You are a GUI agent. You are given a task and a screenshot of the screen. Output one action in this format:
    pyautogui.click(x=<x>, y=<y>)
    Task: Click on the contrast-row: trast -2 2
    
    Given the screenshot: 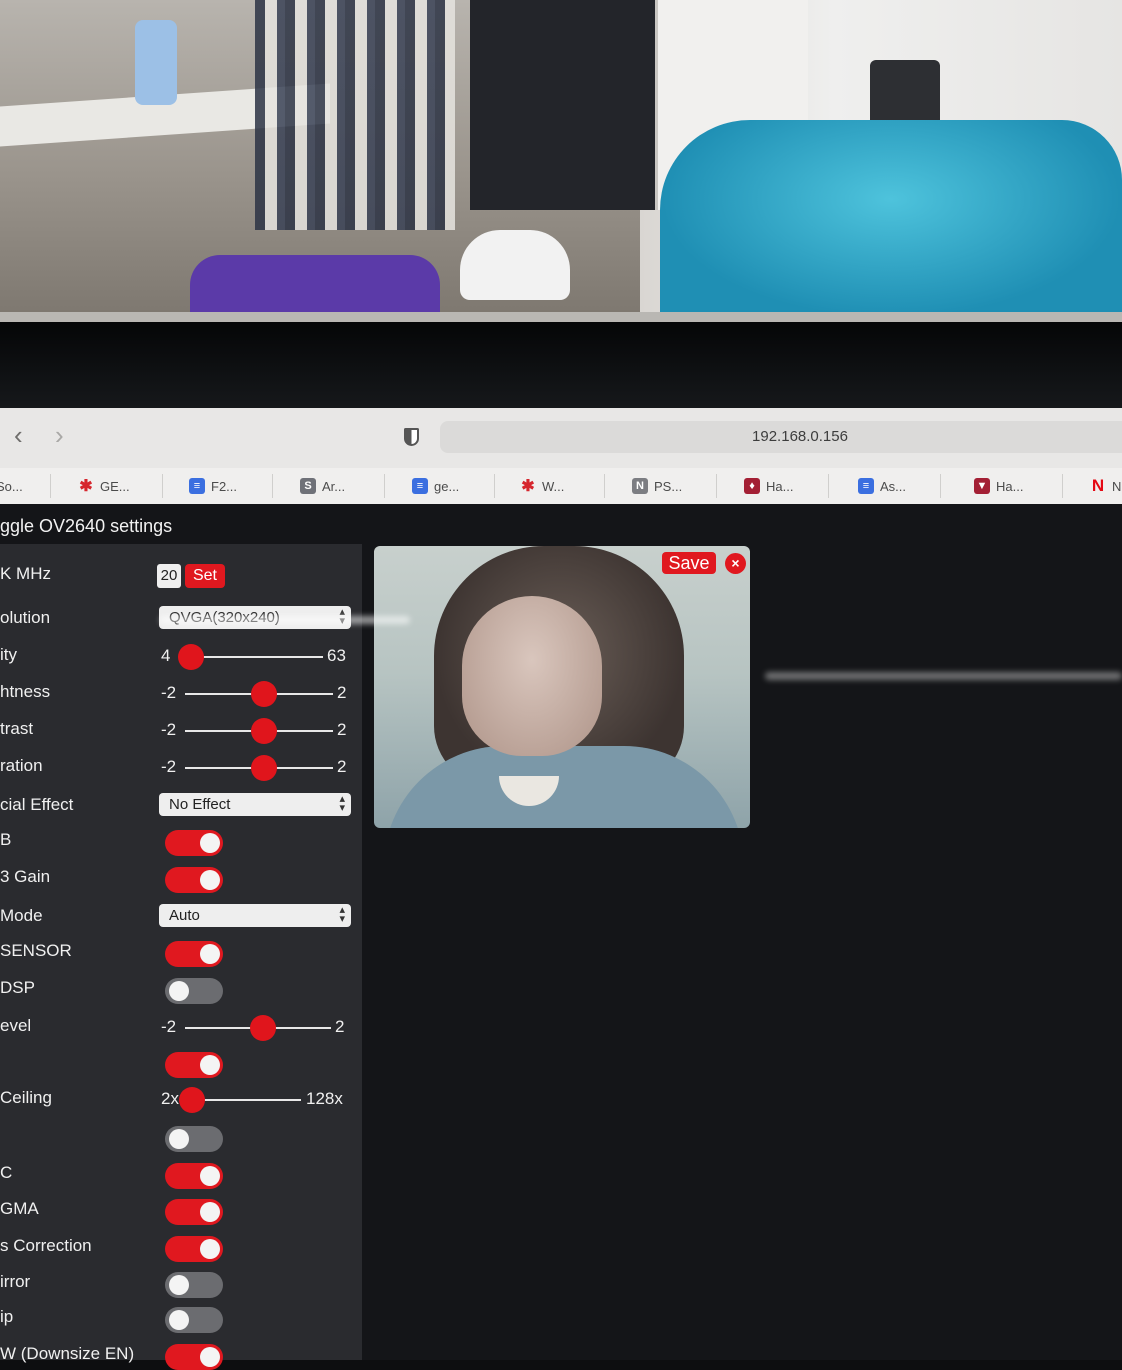 What is the action you would take?
    pyautogui.click(x=181, y=728)
    